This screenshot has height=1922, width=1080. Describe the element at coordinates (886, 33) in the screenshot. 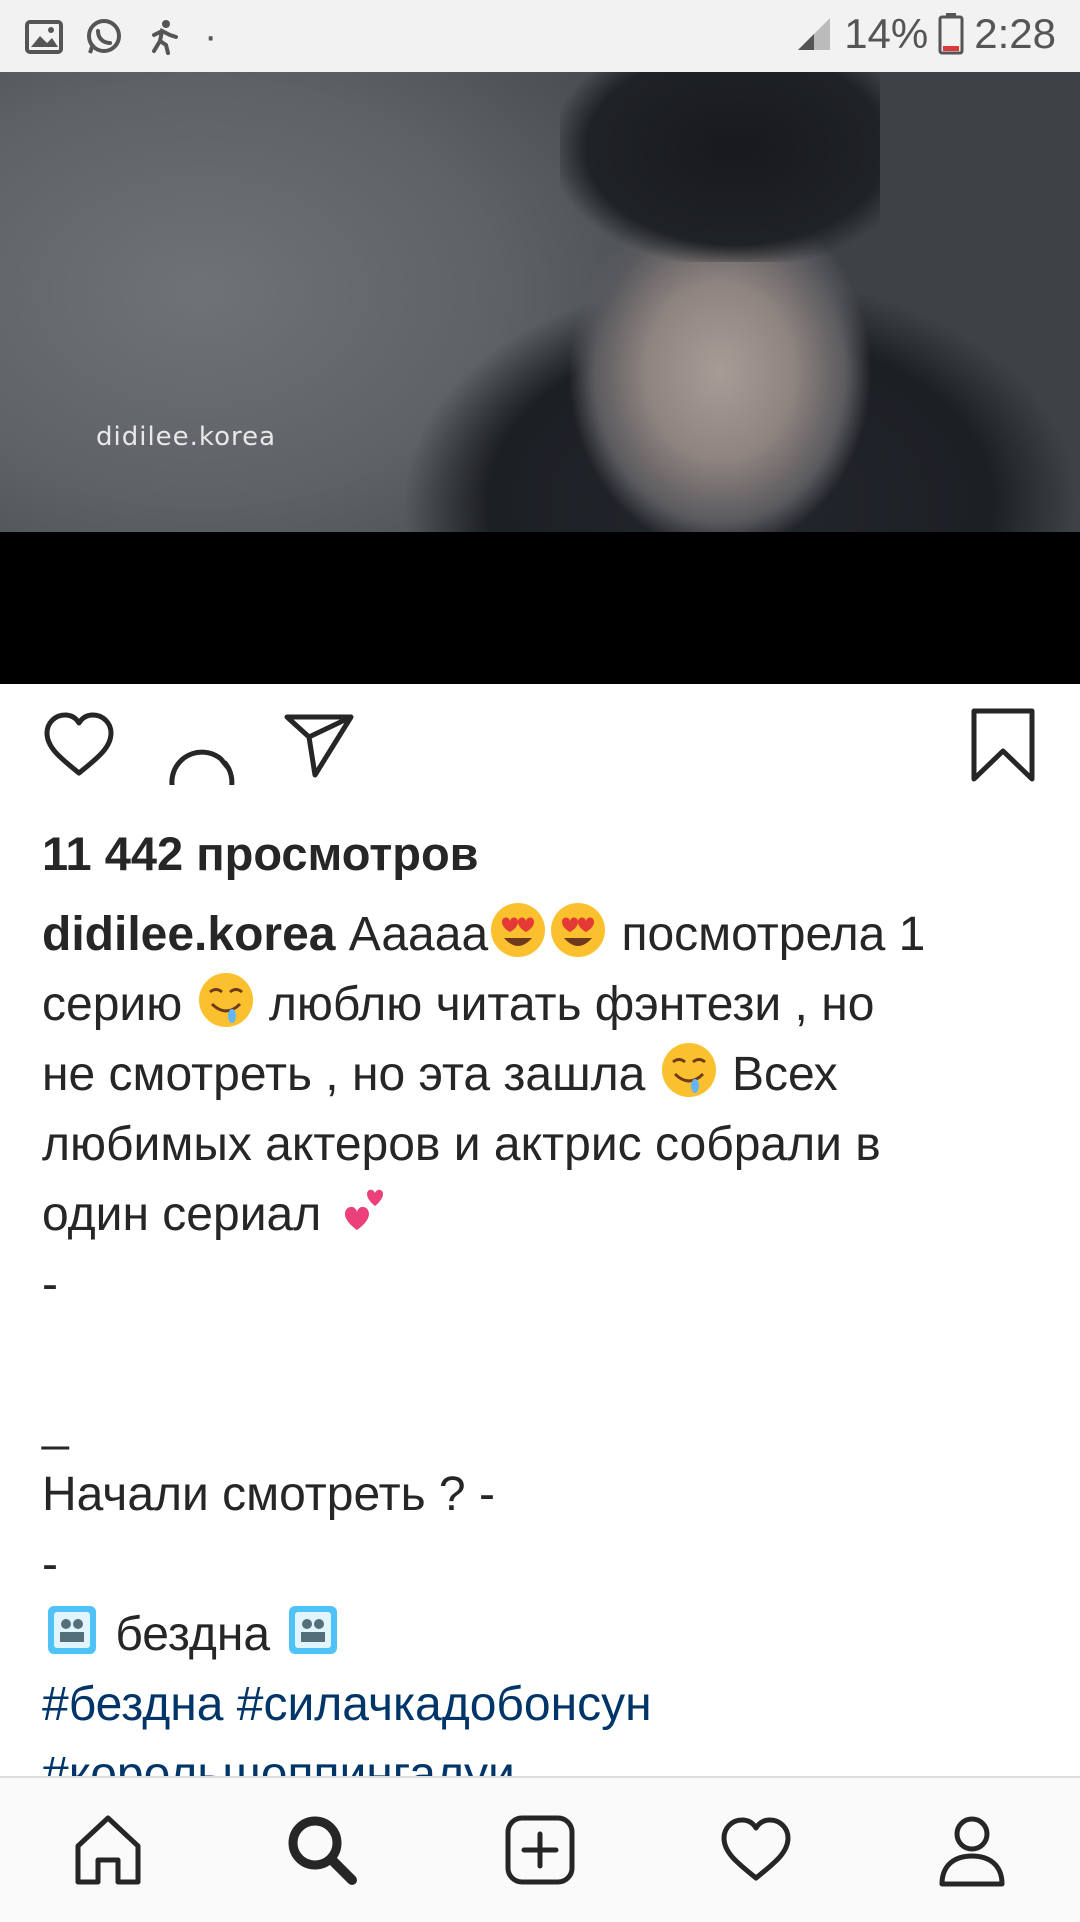

I see `battery-percent: 14%` at that location.